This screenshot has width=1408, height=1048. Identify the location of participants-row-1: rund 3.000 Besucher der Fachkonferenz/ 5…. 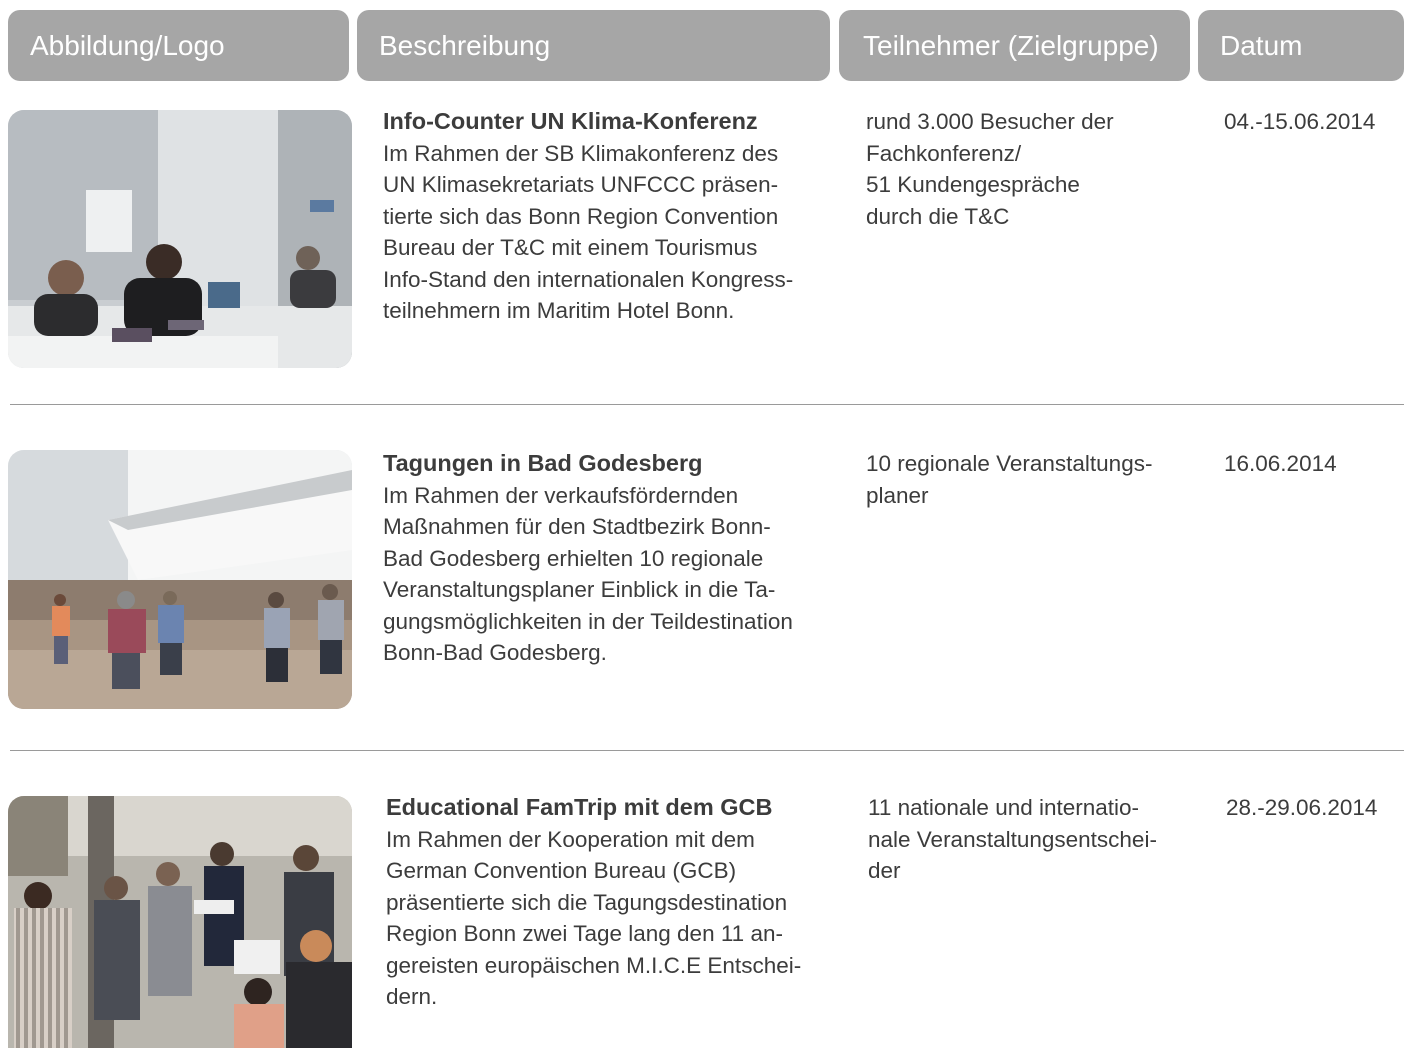
(1026, 169).